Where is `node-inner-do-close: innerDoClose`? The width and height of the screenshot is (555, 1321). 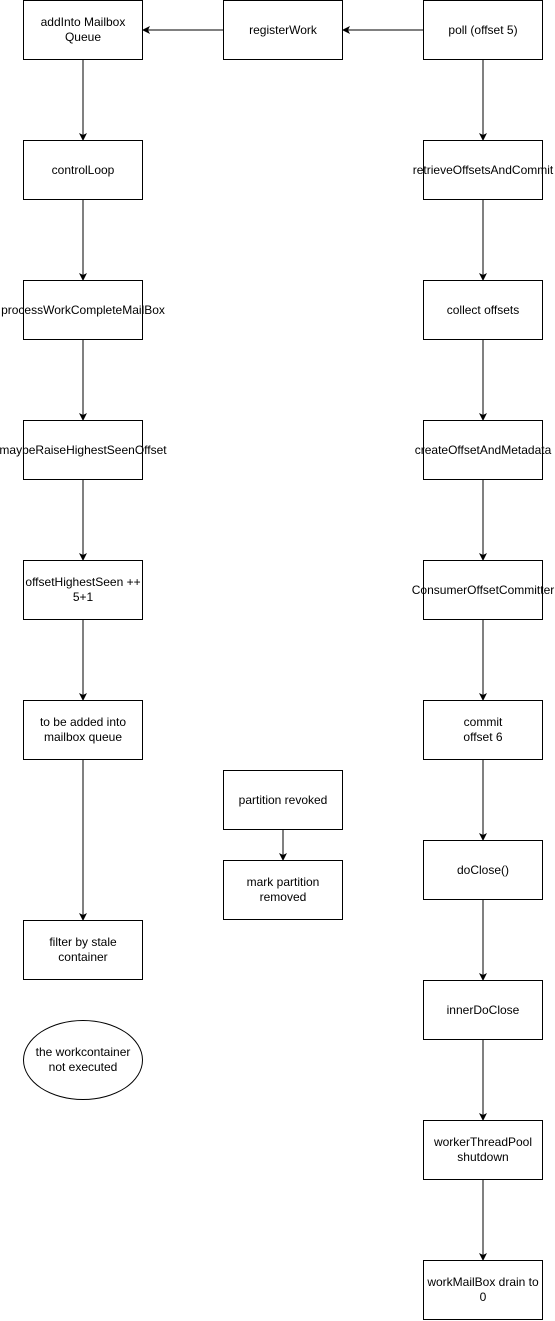
node-inner-do-close: innerDoClose is located at coordinates (483, 1010).